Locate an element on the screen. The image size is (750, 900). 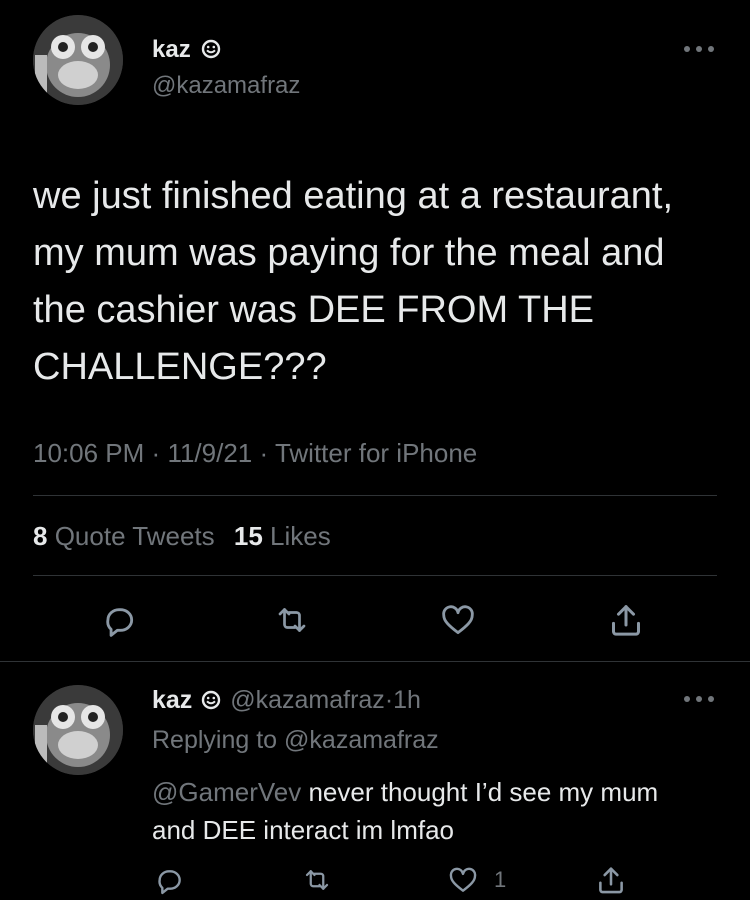
avatar is located at coordinates (78, 60).